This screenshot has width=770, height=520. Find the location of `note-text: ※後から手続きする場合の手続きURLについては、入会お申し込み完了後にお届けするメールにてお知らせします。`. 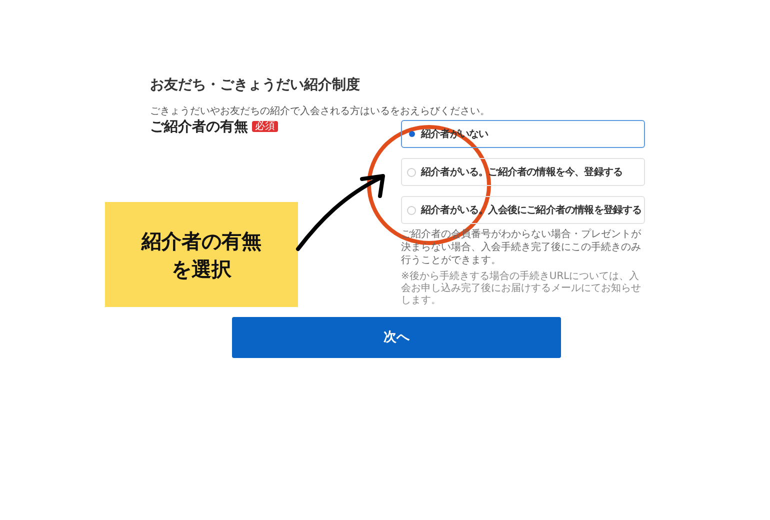

note-text: ※後から手続きする場合の手続きURLについては、入会お申し込み完了後にお届けするメールにてお知らせします。 is located at coordinates (521, 289).